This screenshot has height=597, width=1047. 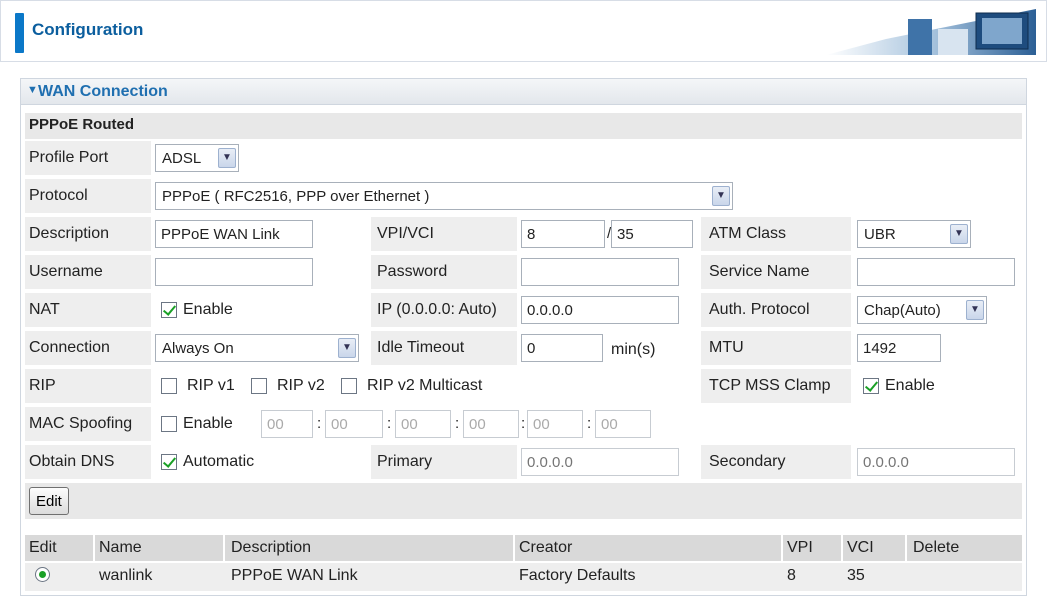 What do you see at coordinates (546, 547) in the screenshot?
I see `col-creator-header: Creator` at bounding box center [546, 547].